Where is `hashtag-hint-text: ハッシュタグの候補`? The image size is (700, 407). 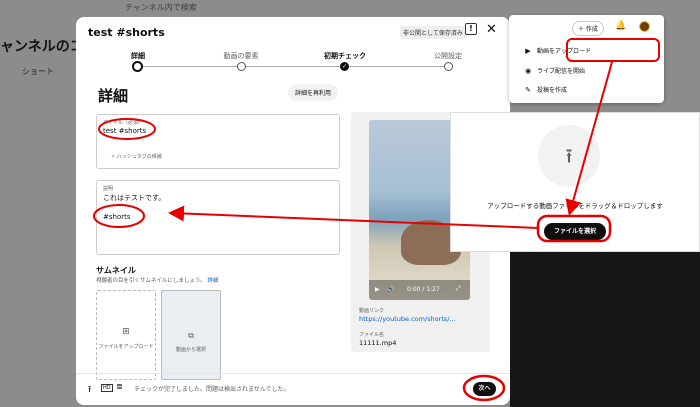 hashtag-hint-text: ハッシュタグの候補 is located at coordinates (139, 157).